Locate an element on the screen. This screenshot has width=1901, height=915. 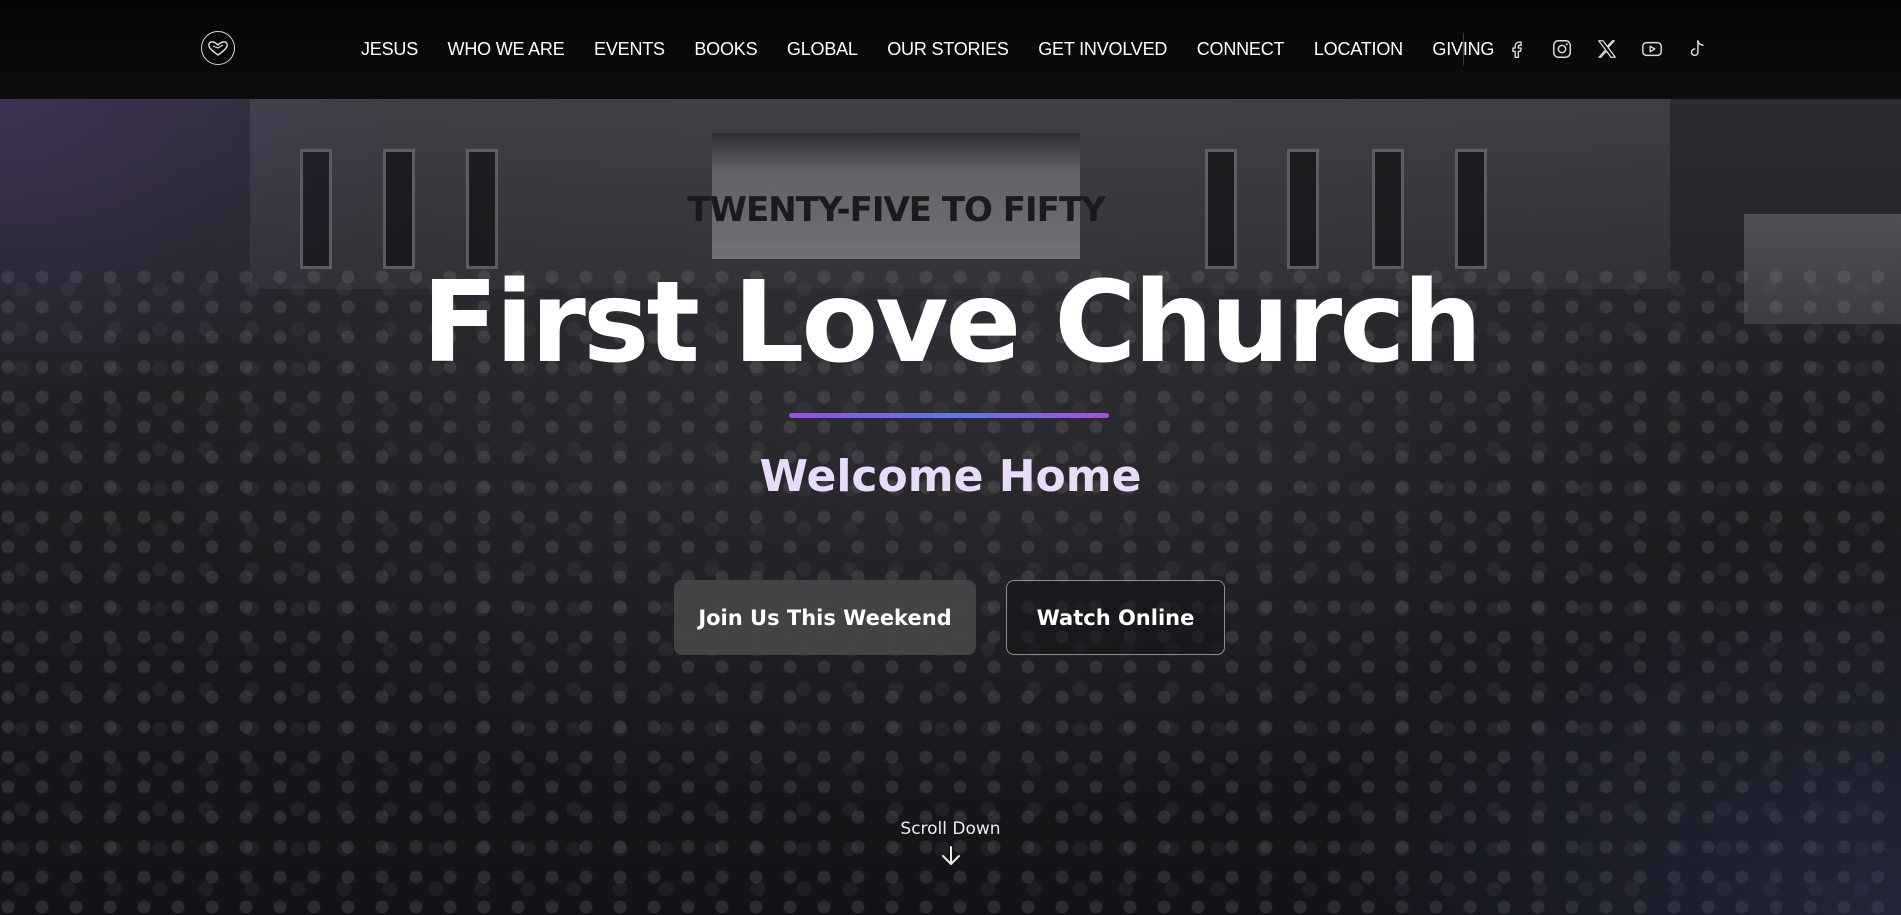
nav-link-books: BOOKS is located at coordinates (725, 49).